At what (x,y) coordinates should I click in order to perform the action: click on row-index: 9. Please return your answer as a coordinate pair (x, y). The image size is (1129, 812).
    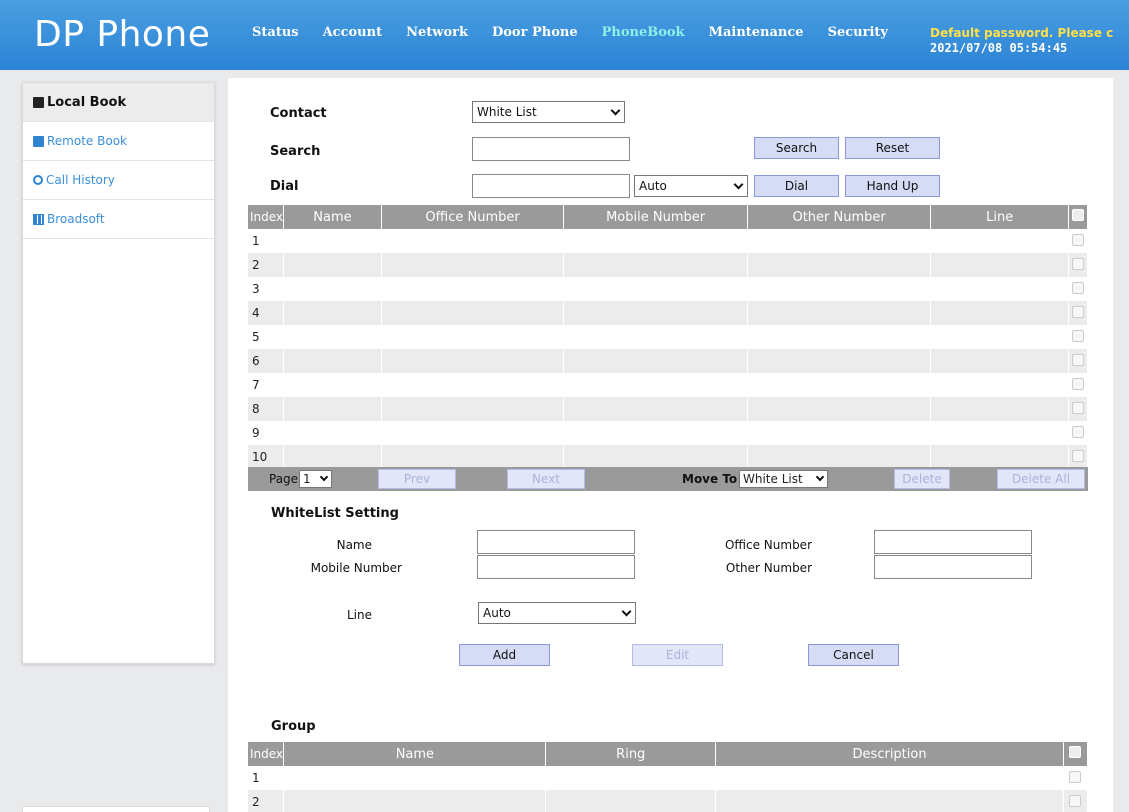
    Looking at the image, I should click on (266, 433).